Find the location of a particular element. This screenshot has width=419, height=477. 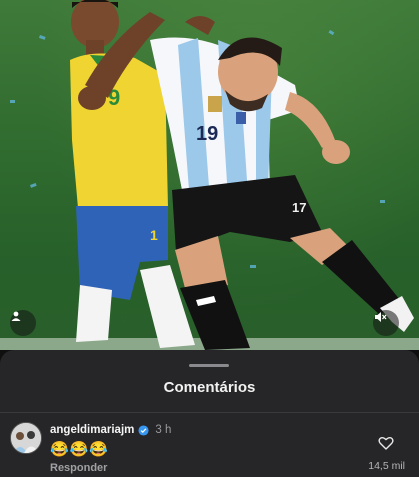

sheet-grabber is located at coordinates (209, 365).